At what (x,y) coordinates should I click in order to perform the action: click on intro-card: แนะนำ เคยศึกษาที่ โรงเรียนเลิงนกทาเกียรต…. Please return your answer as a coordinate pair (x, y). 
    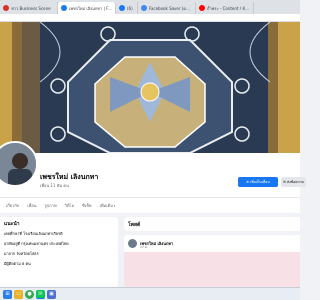
    Looking at the image, I should click on (59, 252).